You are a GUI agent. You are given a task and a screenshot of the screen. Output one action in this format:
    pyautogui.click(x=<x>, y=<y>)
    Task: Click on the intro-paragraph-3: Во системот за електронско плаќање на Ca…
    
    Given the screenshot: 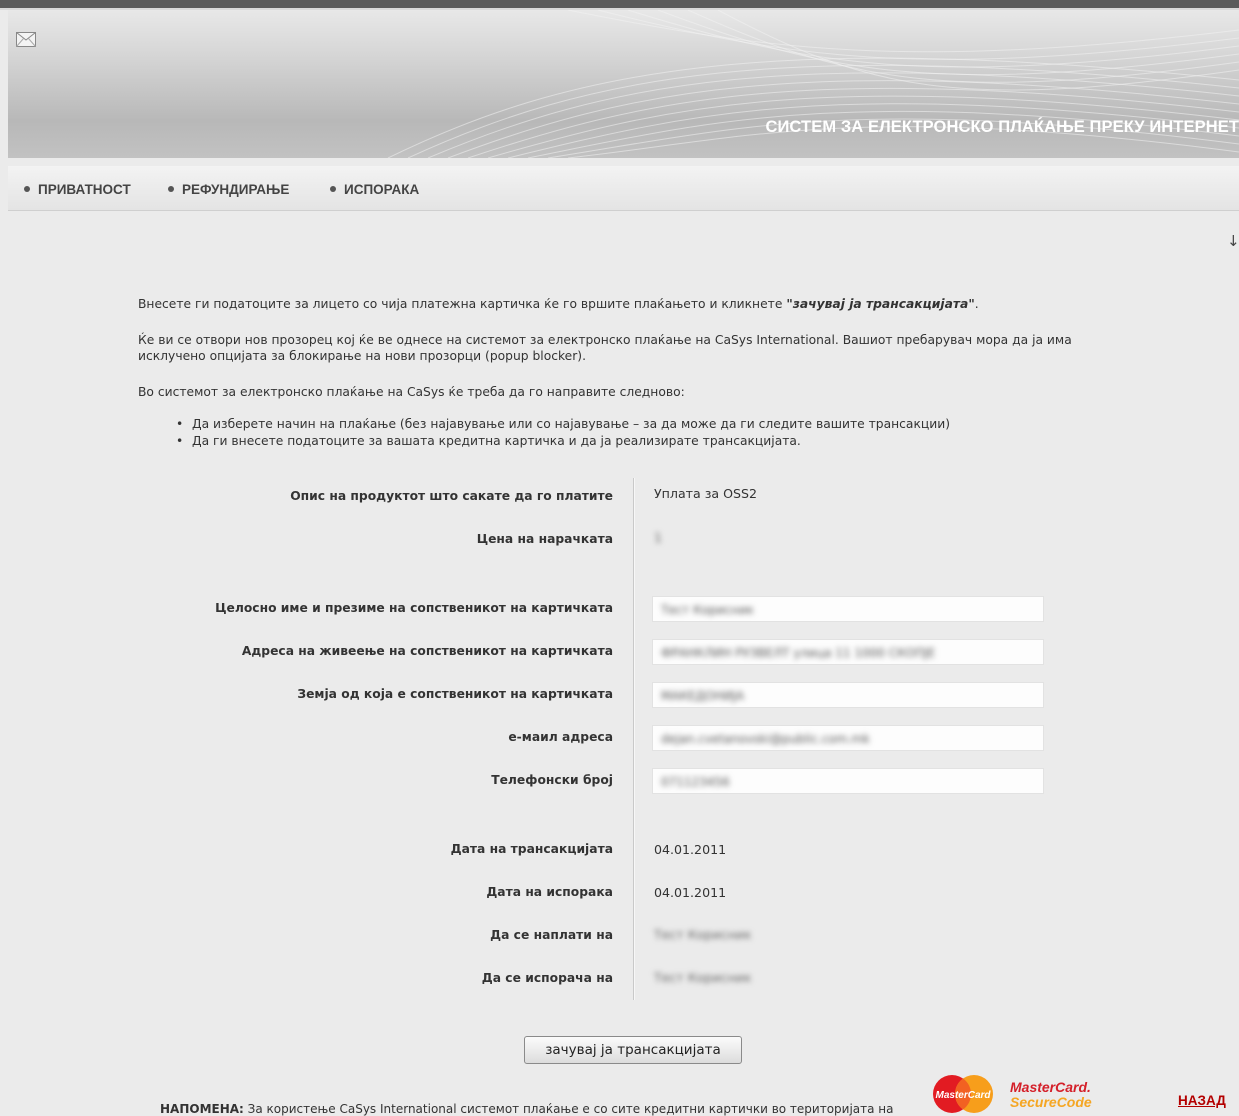 What is the action you would take?
    pyautogui.click(x=411, y=392)
    